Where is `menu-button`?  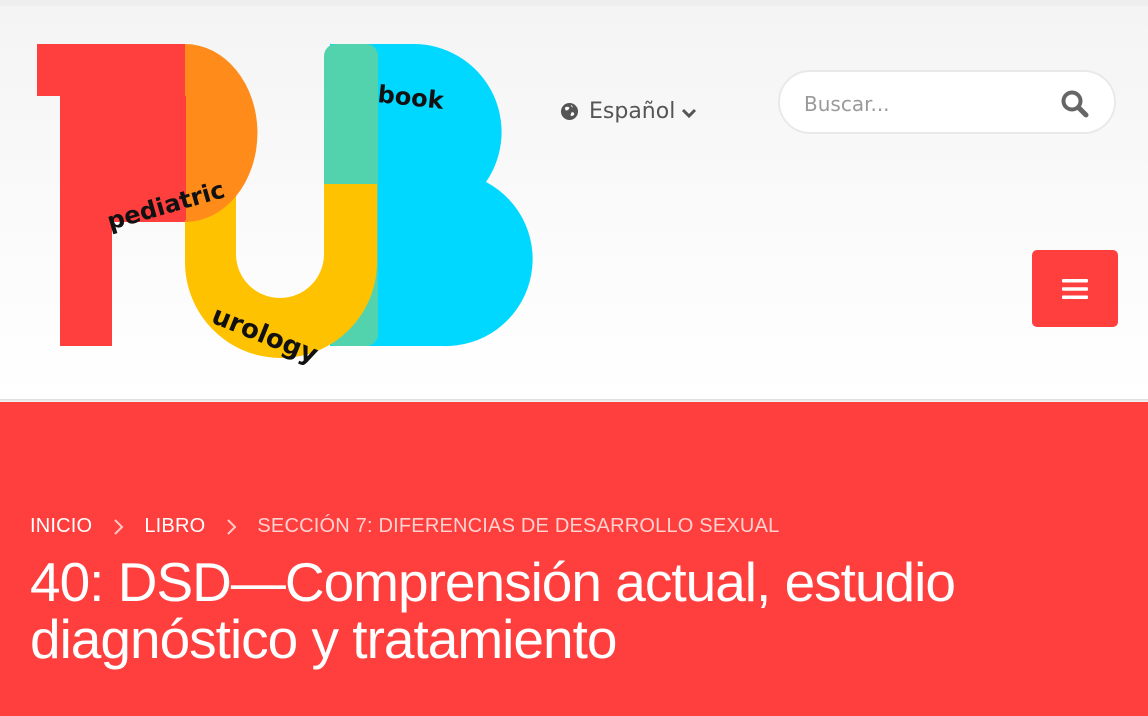
menu-button is located at coordinates (1075, 288).